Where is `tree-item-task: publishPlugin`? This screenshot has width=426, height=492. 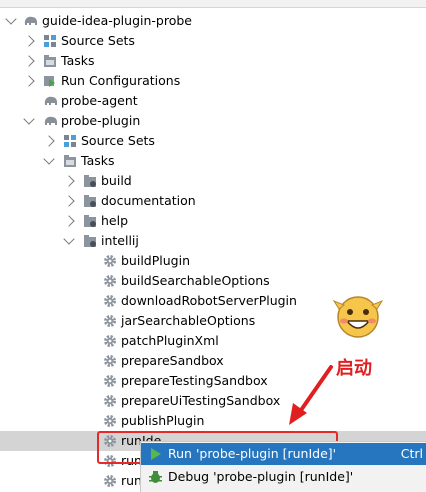
tree-item-task: publishPlugin is located at coordinates (213, 421).